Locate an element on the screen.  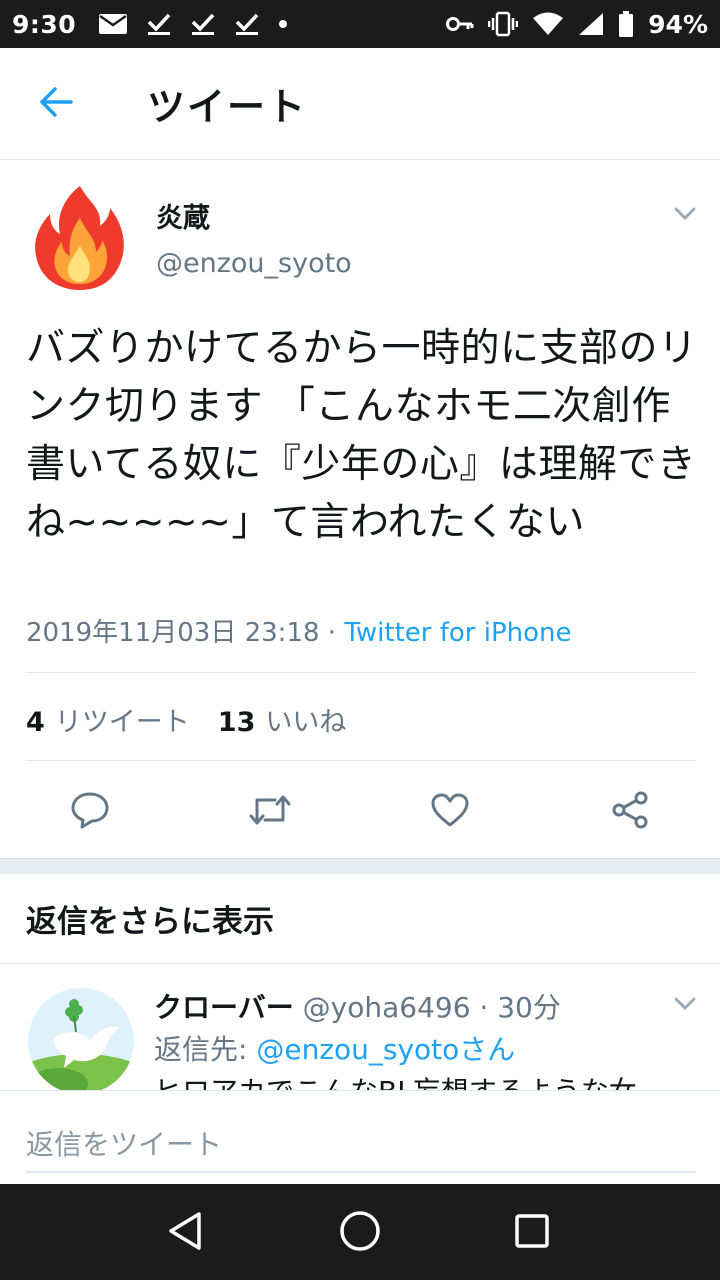
reply-text: ヒロアカでこんなBL妄想するような女 is located at coordinates (395, 1080).